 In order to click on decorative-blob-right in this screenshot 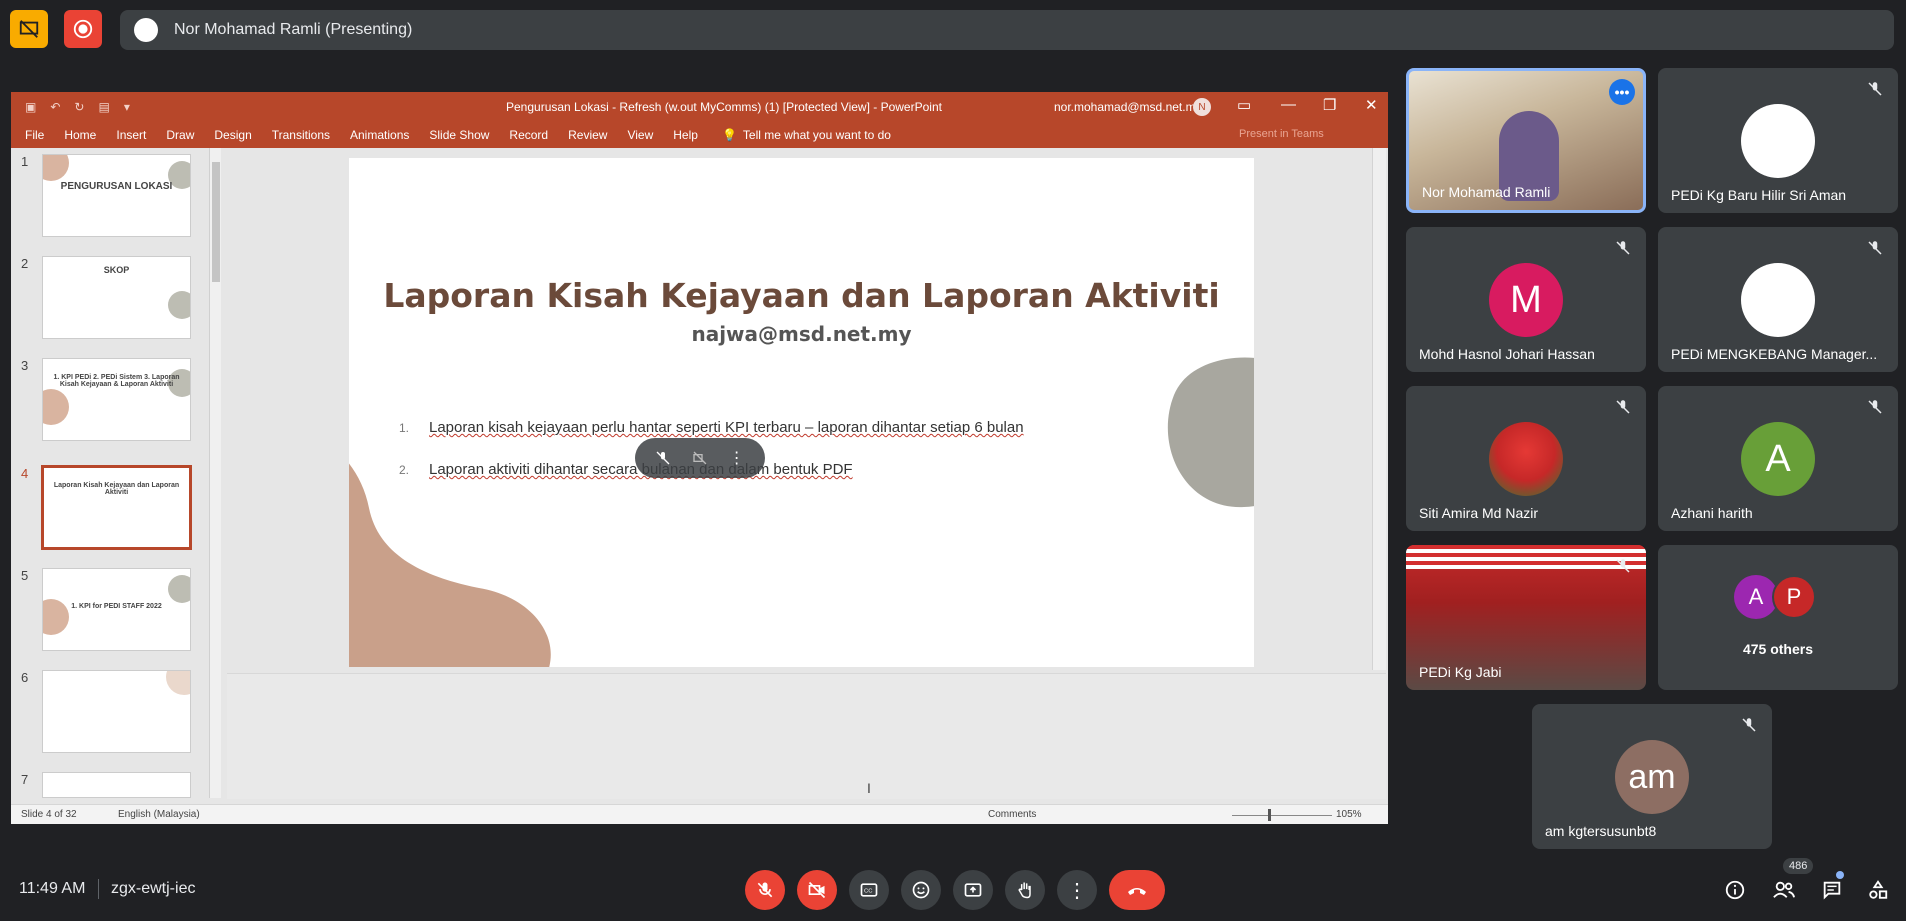, I will do `click(1210, 432)`.